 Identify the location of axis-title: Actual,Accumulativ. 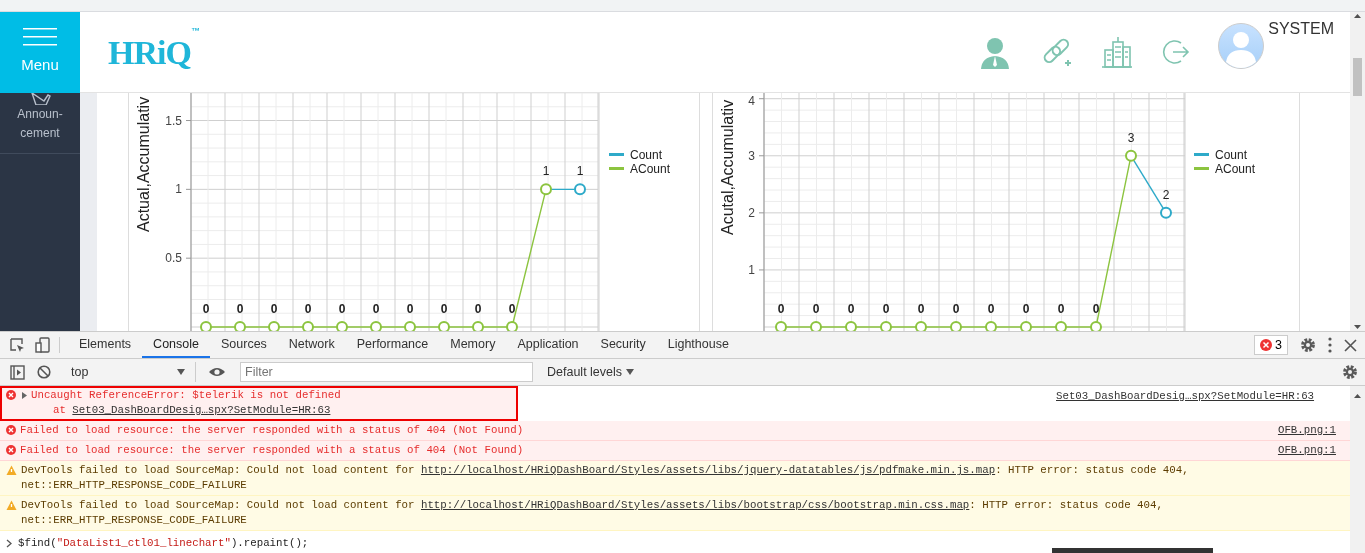
(143, 164).